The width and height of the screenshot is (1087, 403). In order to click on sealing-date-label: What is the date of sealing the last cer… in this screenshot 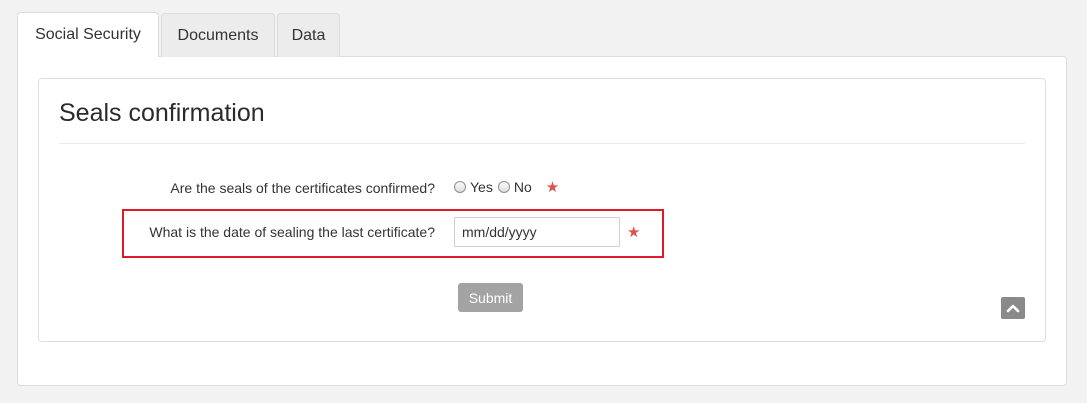, I will do `click(292, 232)`.